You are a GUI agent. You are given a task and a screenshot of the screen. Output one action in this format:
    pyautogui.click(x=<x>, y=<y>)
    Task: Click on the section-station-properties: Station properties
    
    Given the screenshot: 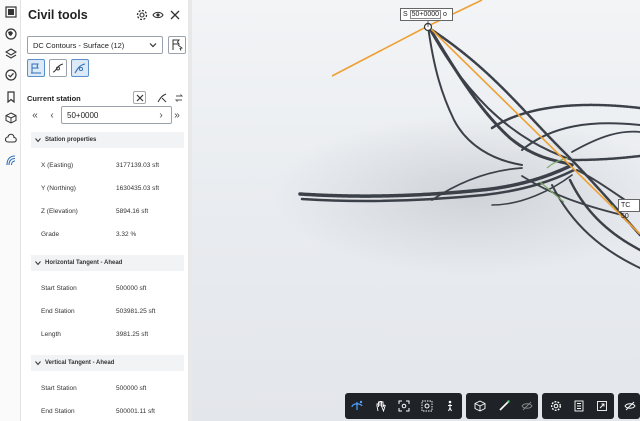 What is the action you would take?
    pyautogui.click(x=107, y=140)
    